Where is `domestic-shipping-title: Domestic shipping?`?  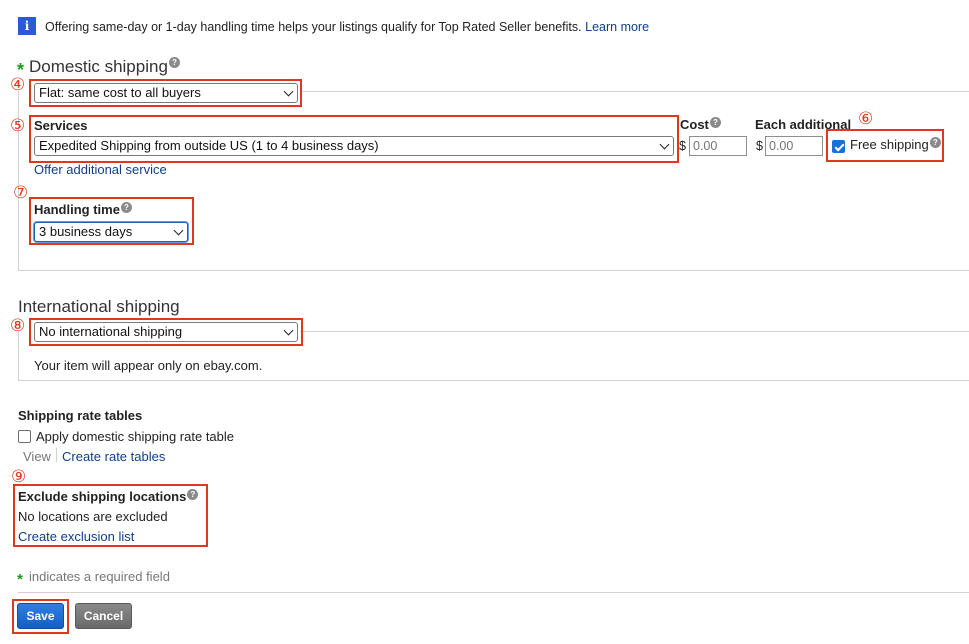 domestic-shipping-title: Domestic shipping? is located at coordinates (104, 67).